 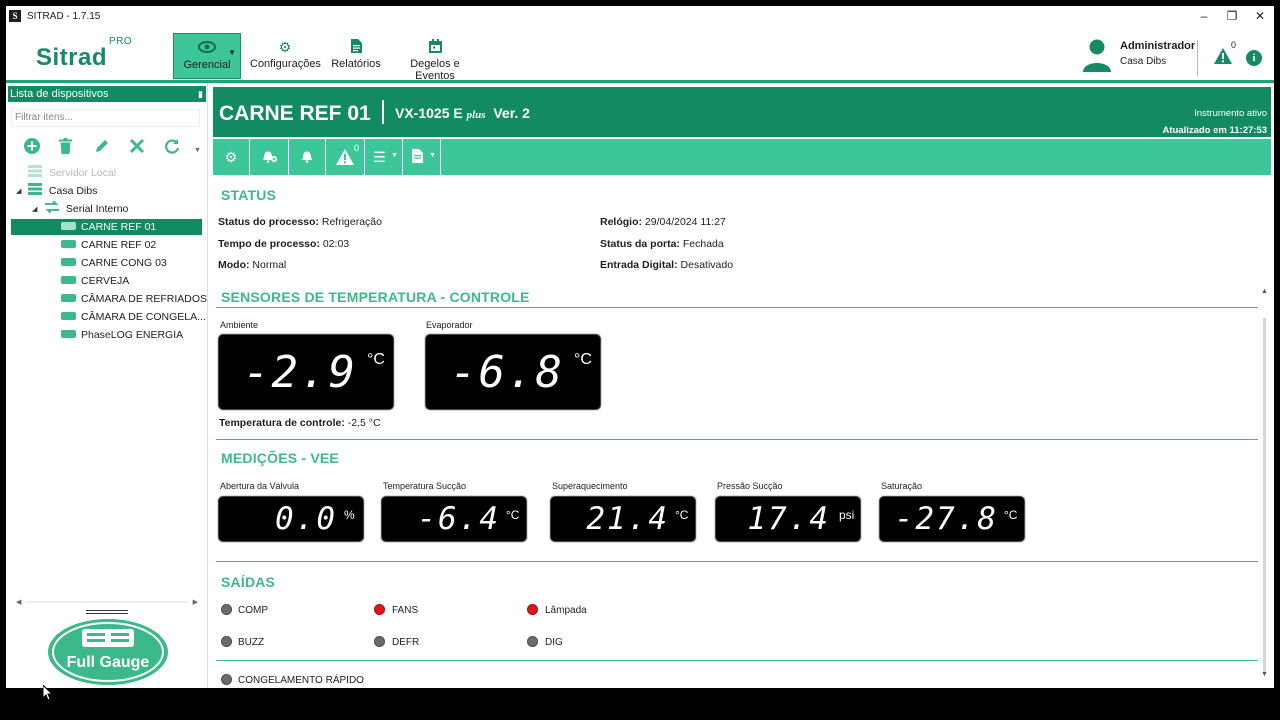 I want to click on tree-item-device: CARNE REF 01, so click(x=106, y=227).